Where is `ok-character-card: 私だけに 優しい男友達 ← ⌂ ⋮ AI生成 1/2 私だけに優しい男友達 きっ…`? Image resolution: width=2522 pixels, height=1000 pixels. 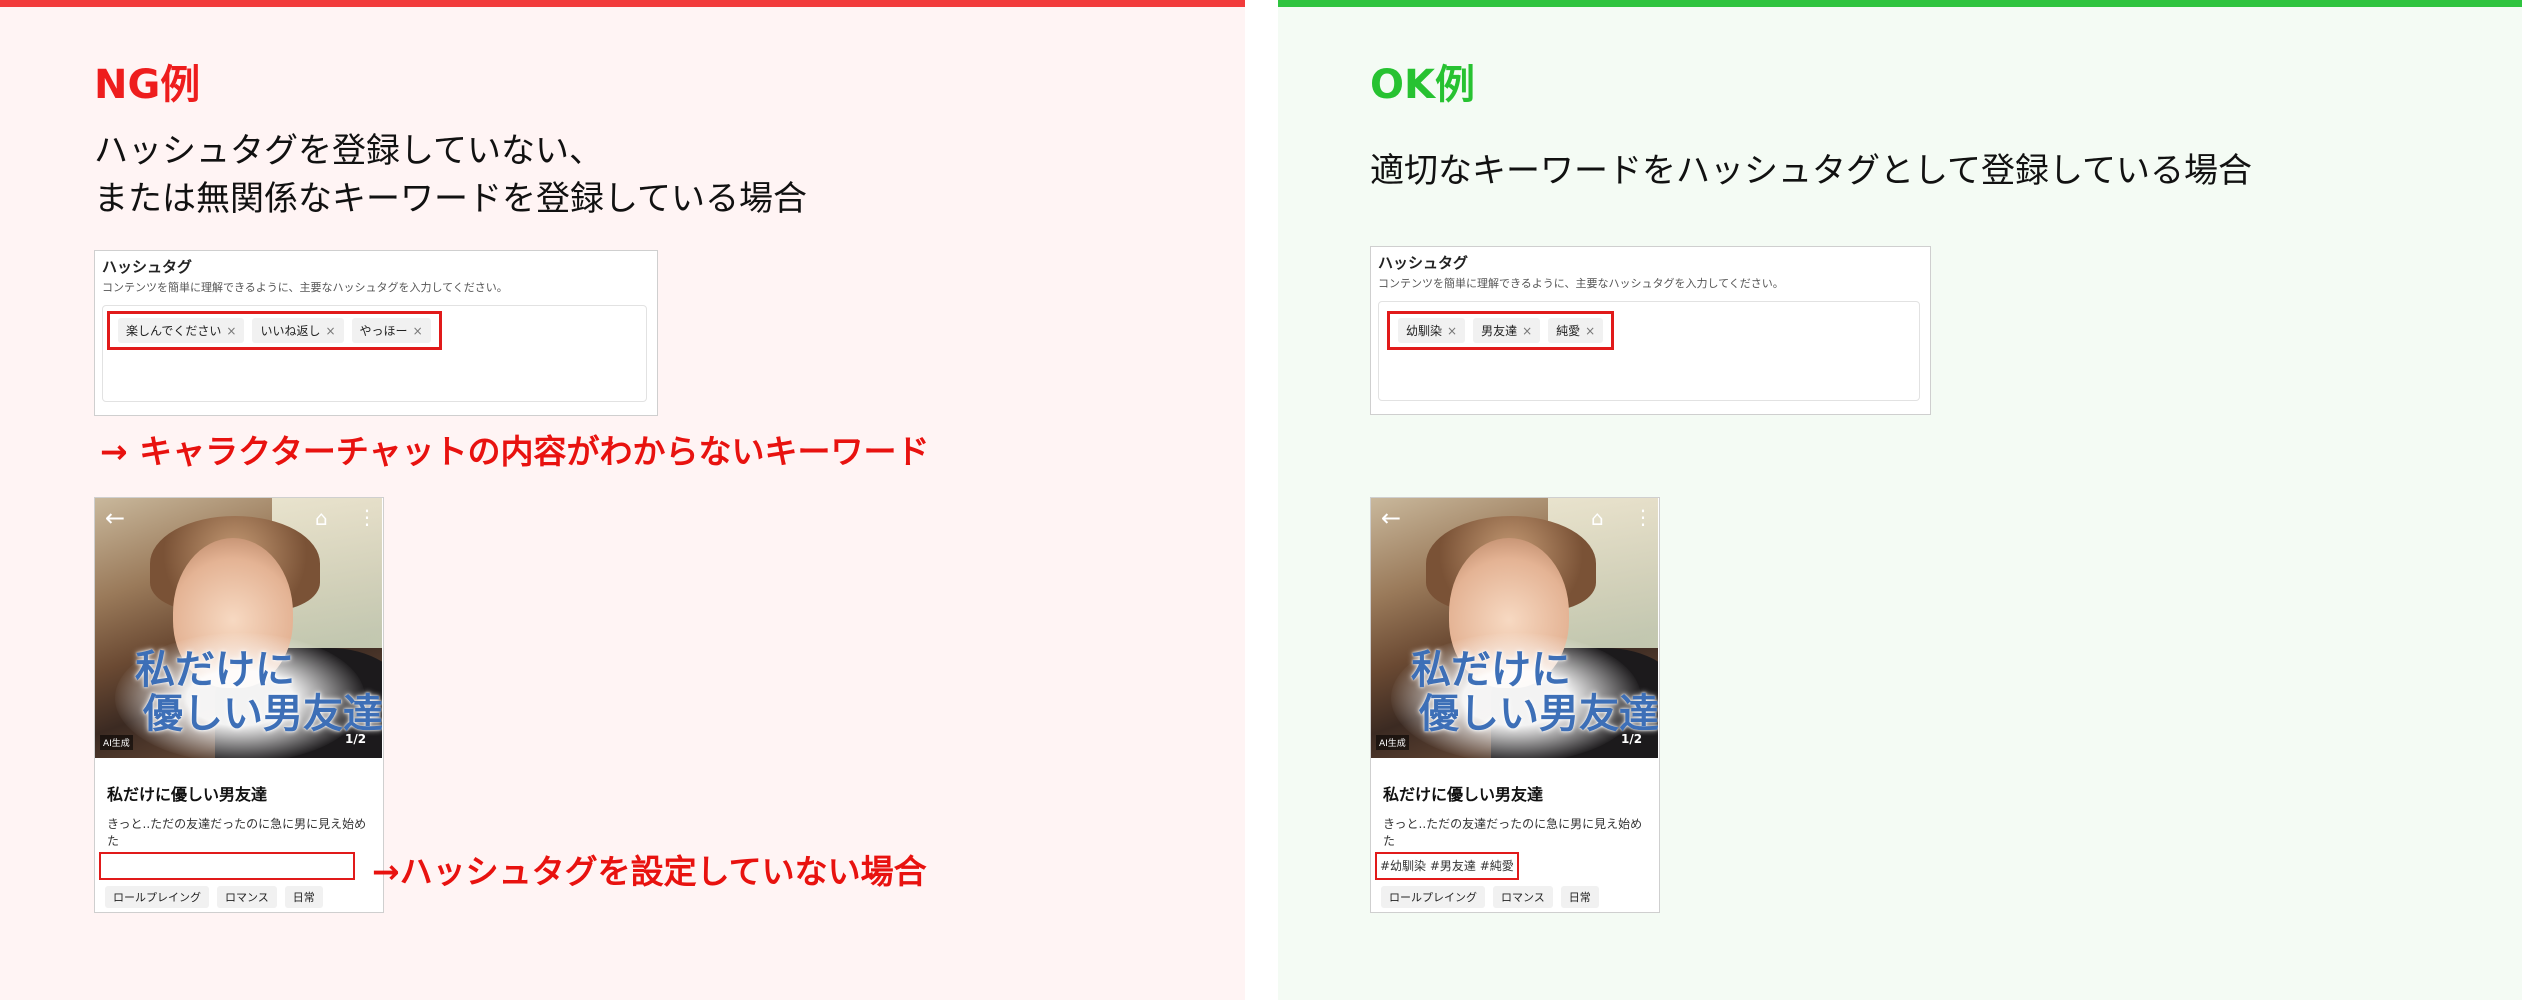
ok-character-card: 私だけに 優しい男友達 ← ⌂ ⋮ AI生成 1/2 私だけに優しい男友達 きっ… is located at coordinates (1515, 705).